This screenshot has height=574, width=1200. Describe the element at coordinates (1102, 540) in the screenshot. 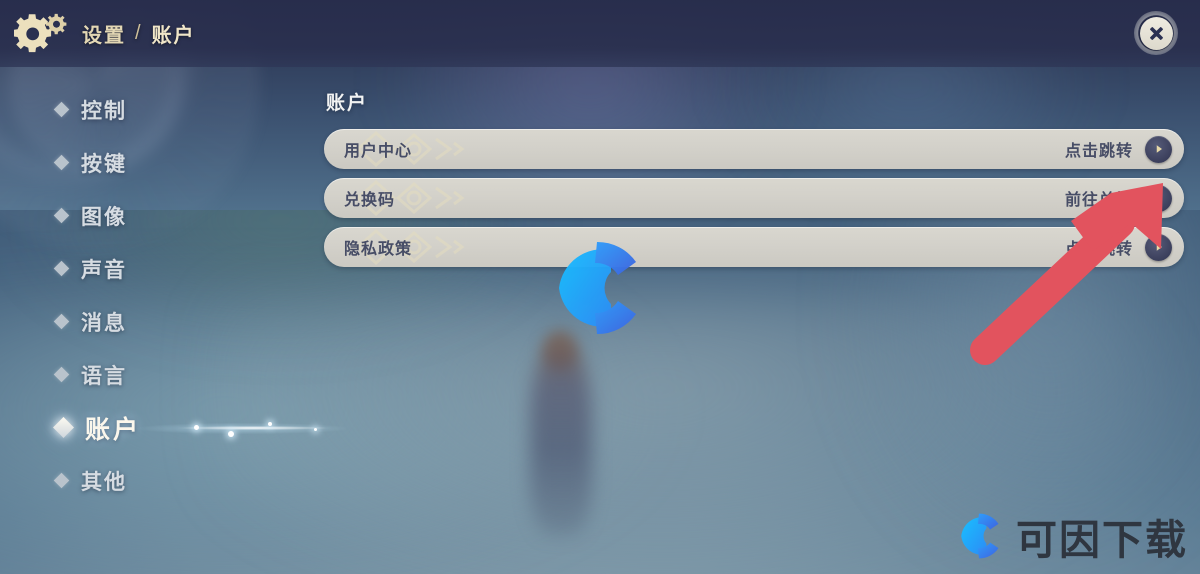

I see `bottom-watermark-text: 可因下载` at that location.